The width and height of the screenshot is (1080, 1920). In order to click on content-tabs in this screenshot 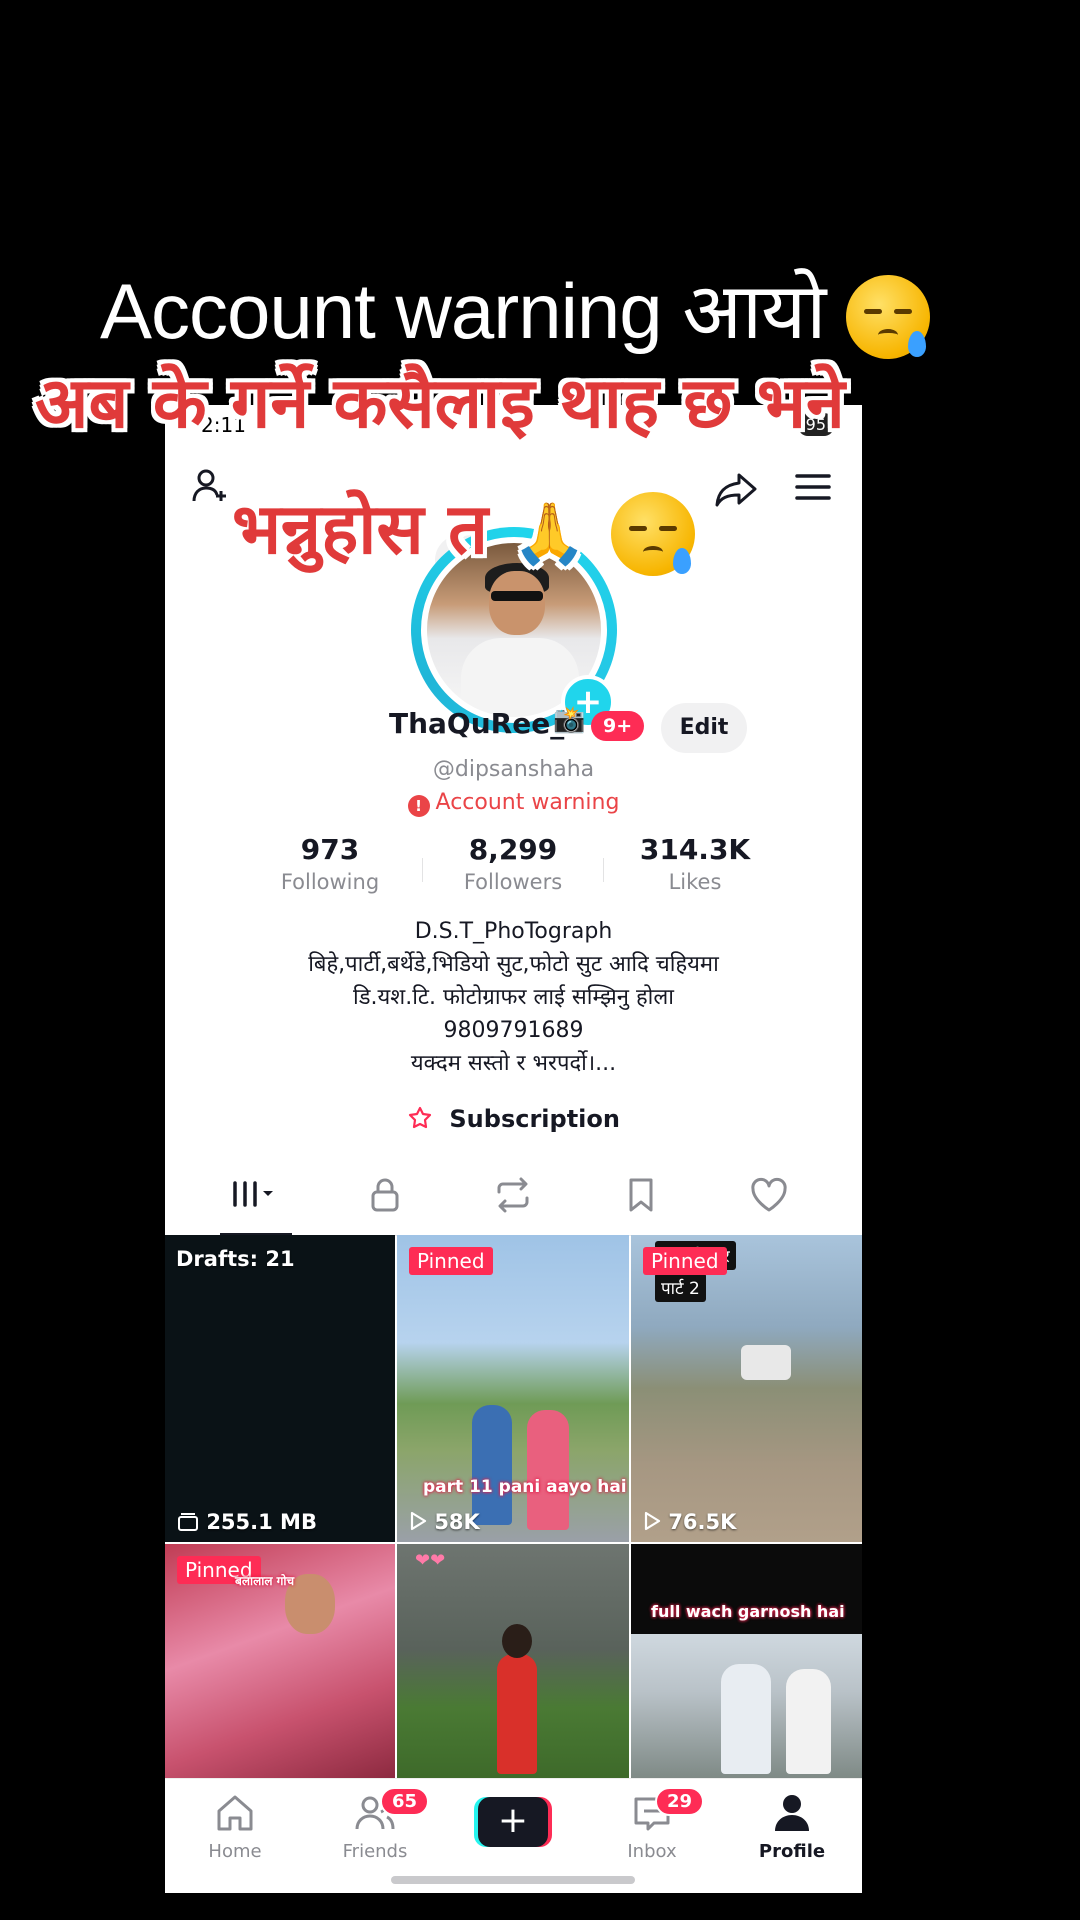, I will do `click(513, 1200)`.